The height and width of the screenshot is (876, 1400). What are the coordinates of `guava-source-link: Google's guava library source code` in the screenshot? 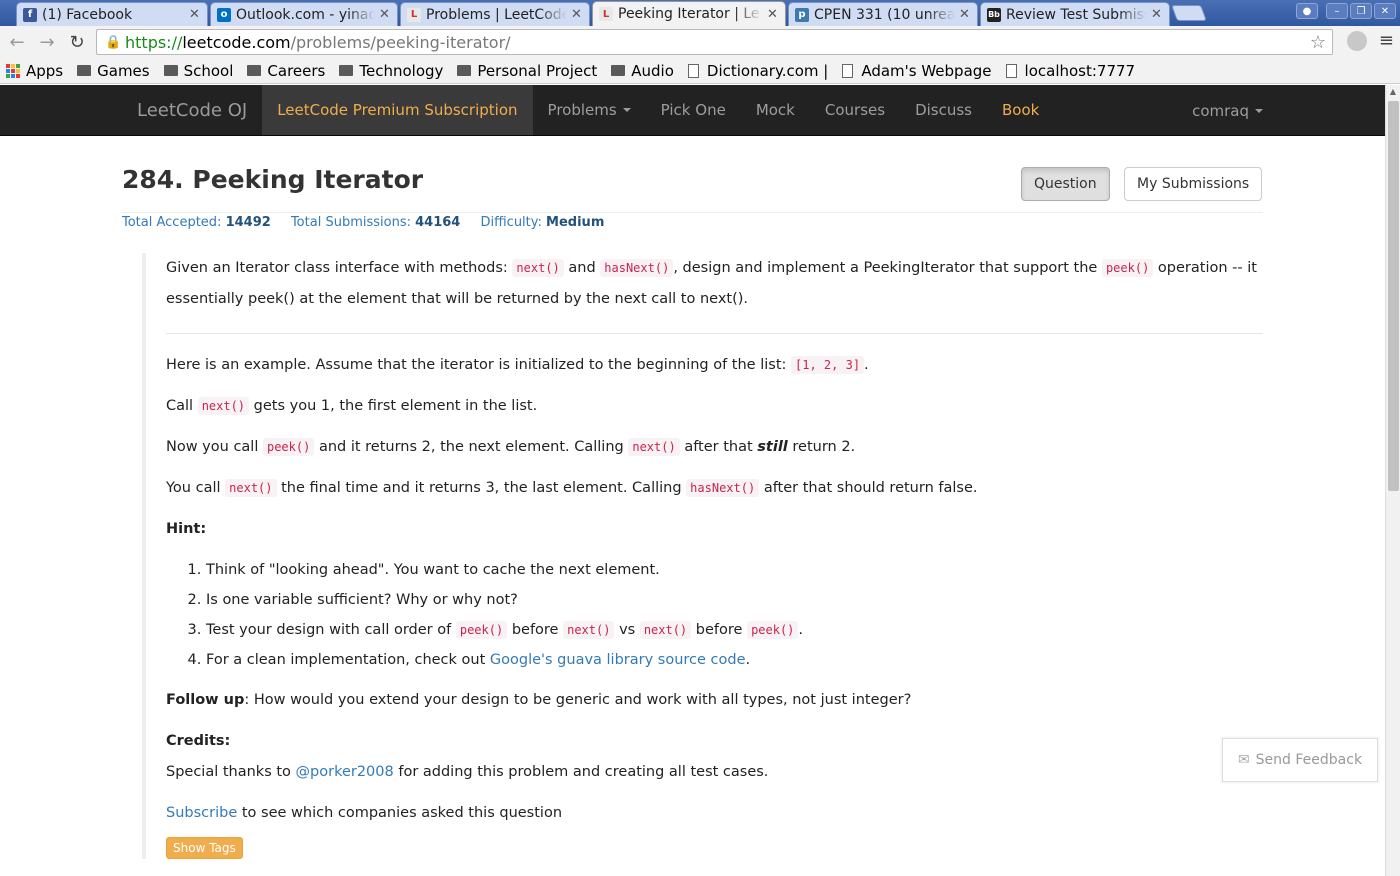 It's located at (618, 660).